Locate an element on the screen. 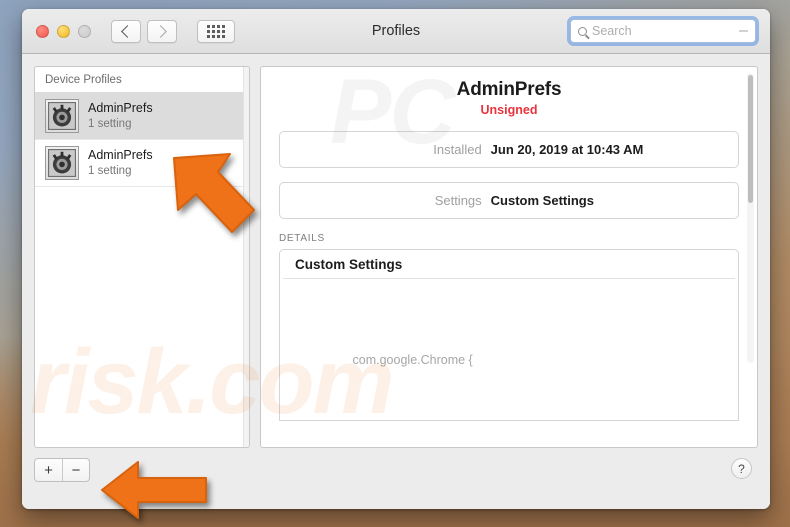 The width and height of the screenshot is (790, 527). status-badge: Unsigned is located at coordinates (509, 110).